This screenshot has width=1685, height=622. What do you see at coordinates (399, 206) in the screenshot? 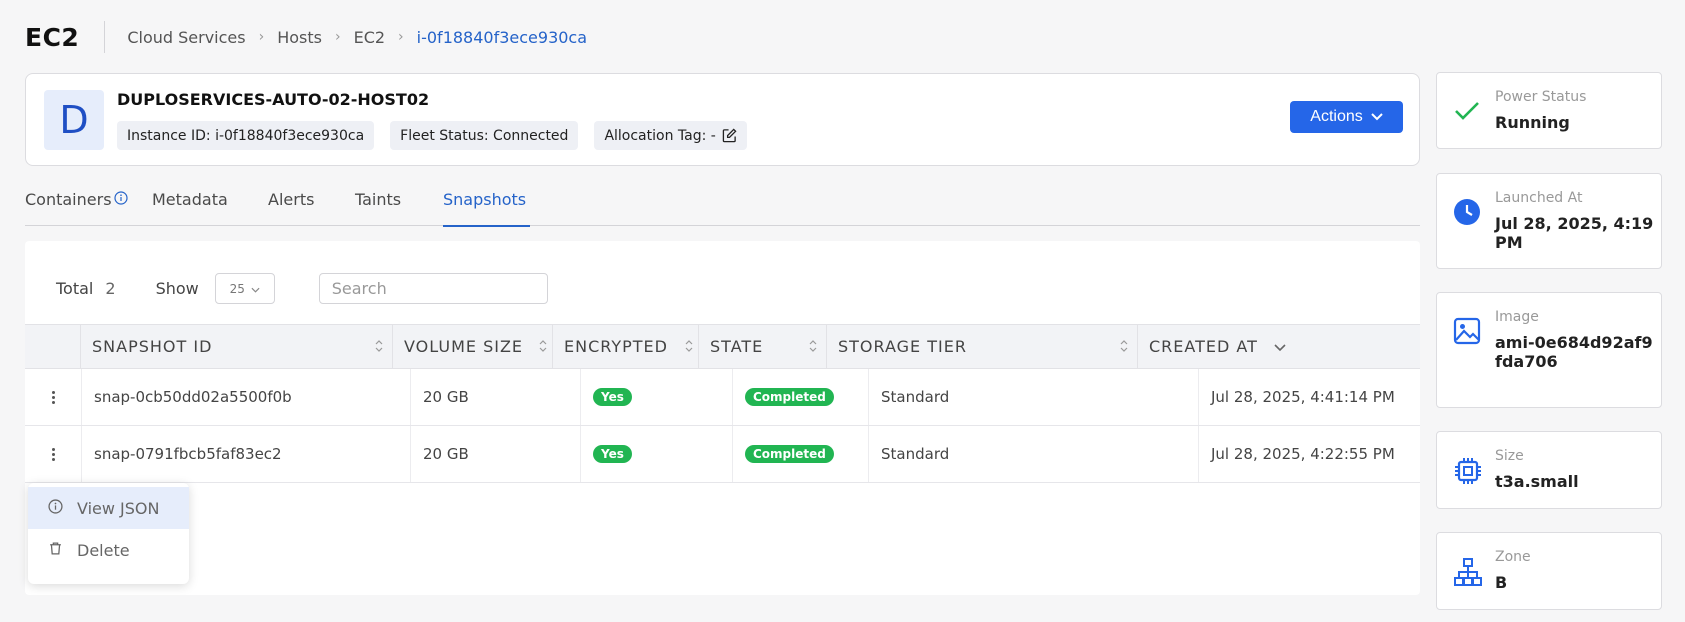
I see `tab-taints: Taints` at bounding box center [399, 206].